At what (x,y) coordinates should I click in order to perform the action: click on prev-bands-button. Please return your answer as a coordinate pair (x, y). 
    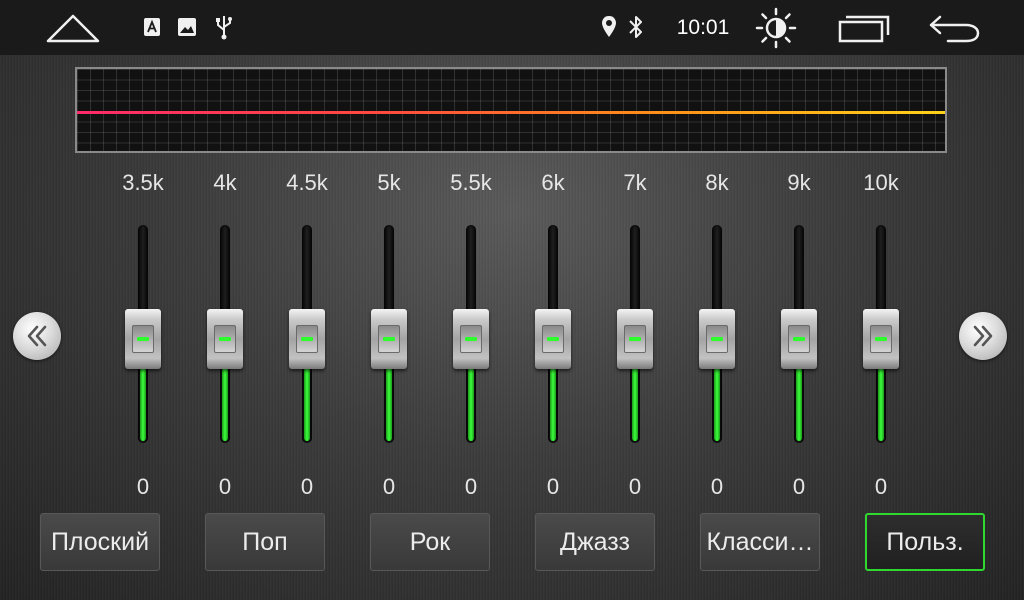
    Looking at the image, I should click on (37, 336).